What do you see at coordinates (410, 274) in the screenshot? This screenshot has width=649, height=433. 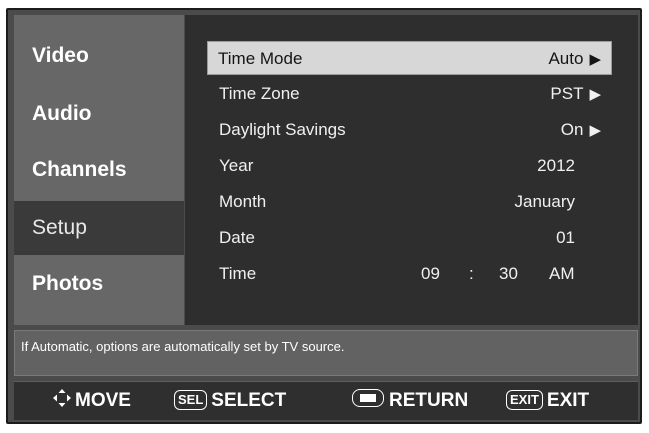 I see `setting-row-time: Time 09 : 30 AM` at bounding box center [410, 274].